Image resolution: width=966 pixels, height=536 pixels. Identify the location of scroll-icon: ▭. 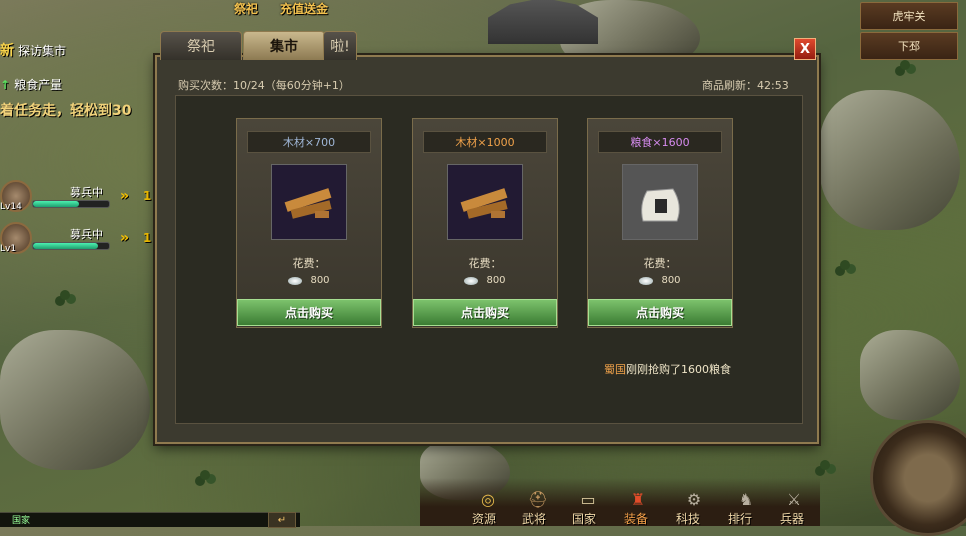
(588, 499).